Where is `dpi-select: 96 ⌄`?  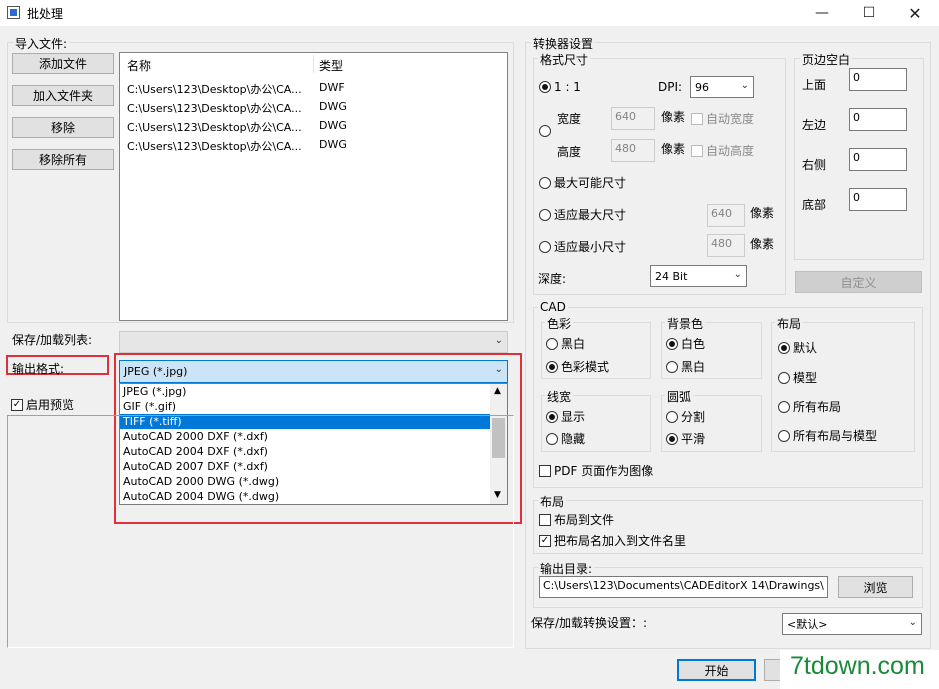
dpi-select: 96 ⌄ is located at coordinates (722, 87).